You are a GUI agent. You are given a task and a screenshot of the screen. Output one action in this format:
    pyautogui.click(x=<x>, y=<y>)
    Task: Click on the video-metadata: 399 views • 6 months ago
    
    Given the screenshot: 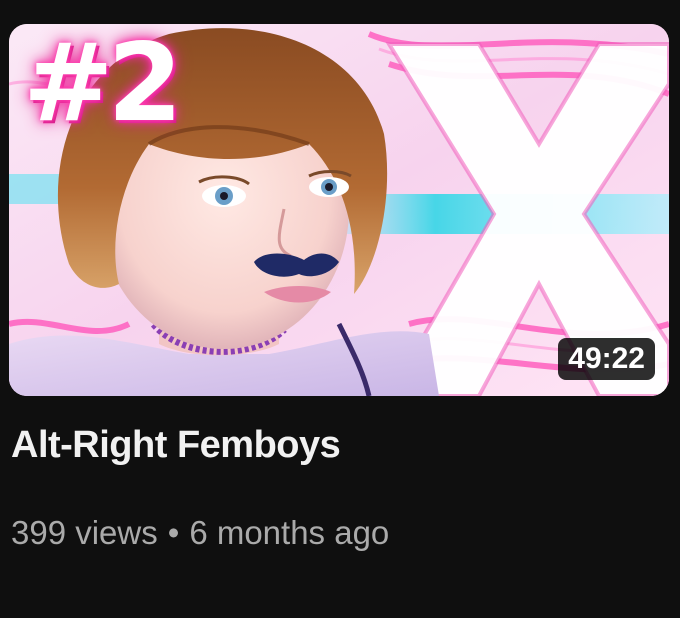 What is the action you would take?
    pyautogui.click(x=200, y=533)
    